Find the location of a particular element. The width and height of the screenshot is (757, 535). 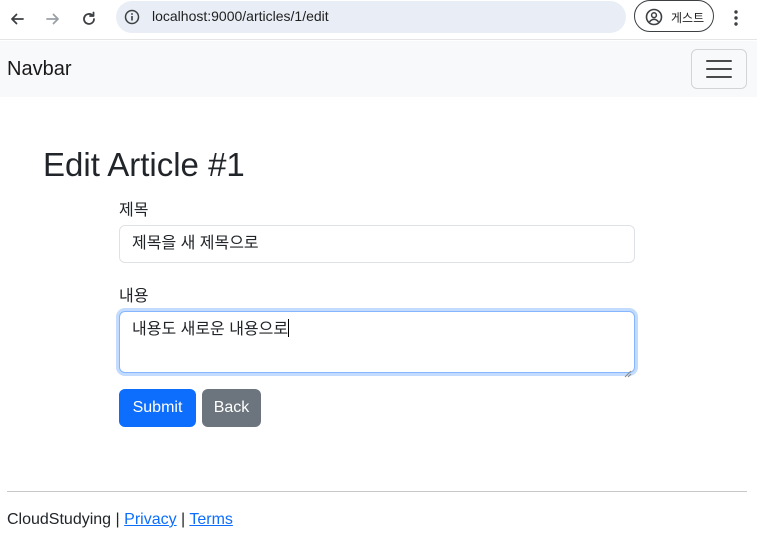

submit-button: Submit is located at coordinates (157, 408).